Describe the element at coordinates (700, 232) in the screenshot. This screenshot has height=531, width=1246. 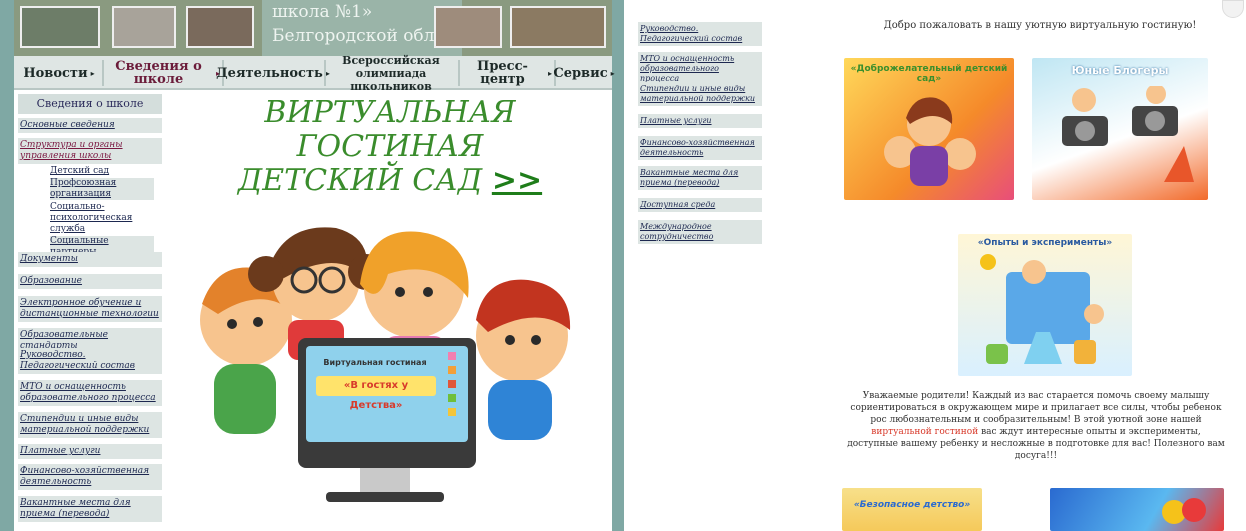
I see `sidebar-item-international: Международное сотрудничество` at that location.